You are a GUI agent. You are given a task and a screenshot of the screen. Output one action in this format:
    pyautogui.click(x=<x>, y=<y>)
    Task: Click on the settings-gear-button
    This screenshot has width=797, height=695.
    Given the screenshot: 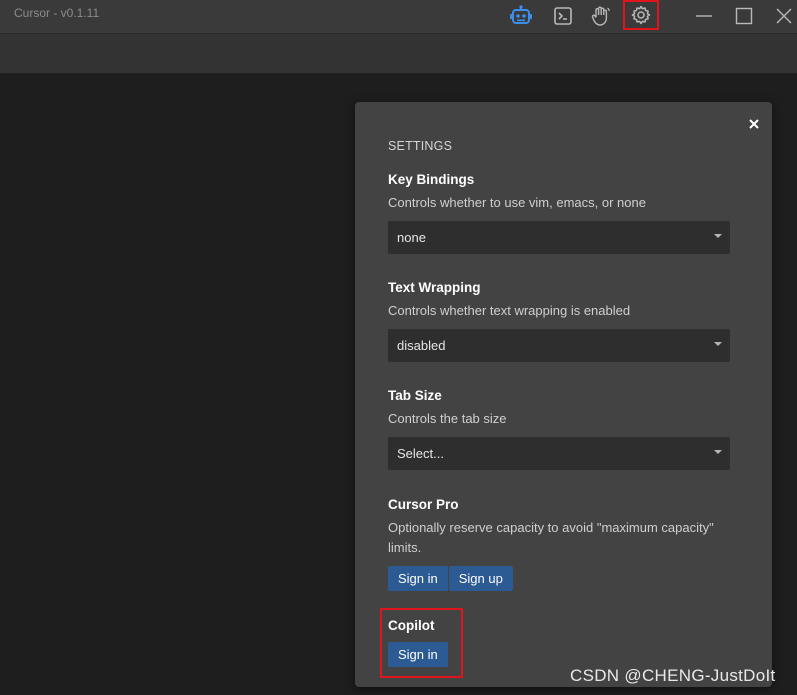 What is the action you would take?
    pyautogui.click(x=641, y=15)
    